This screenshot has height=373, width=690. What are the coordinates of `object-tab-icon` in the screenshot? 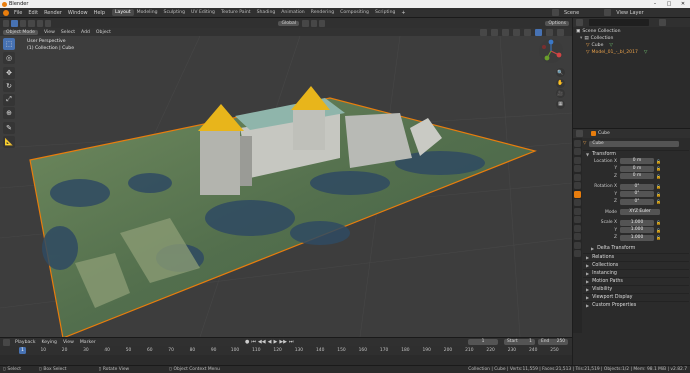 It's located at (577, 194).